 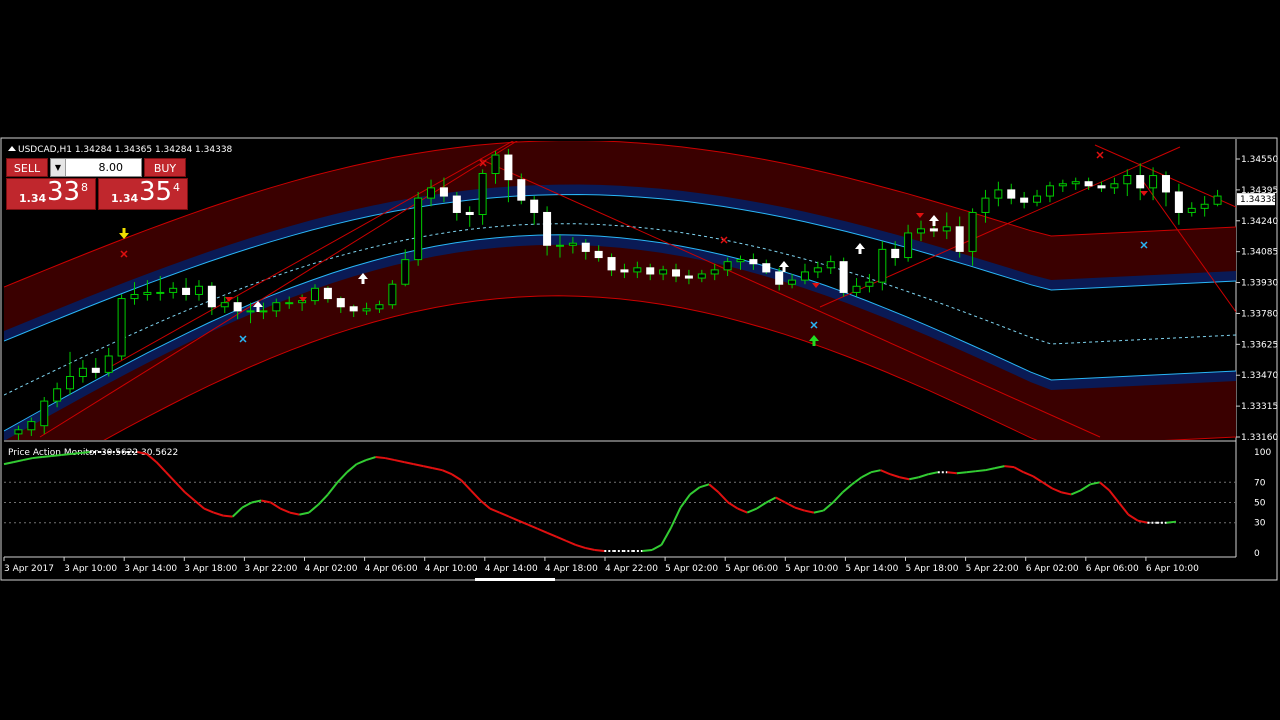 What do you see at coordinates (571, 569) in the screenshot?
I see `time-tick-label: 4 Apr 18:00` at bounding box center [571, 569].